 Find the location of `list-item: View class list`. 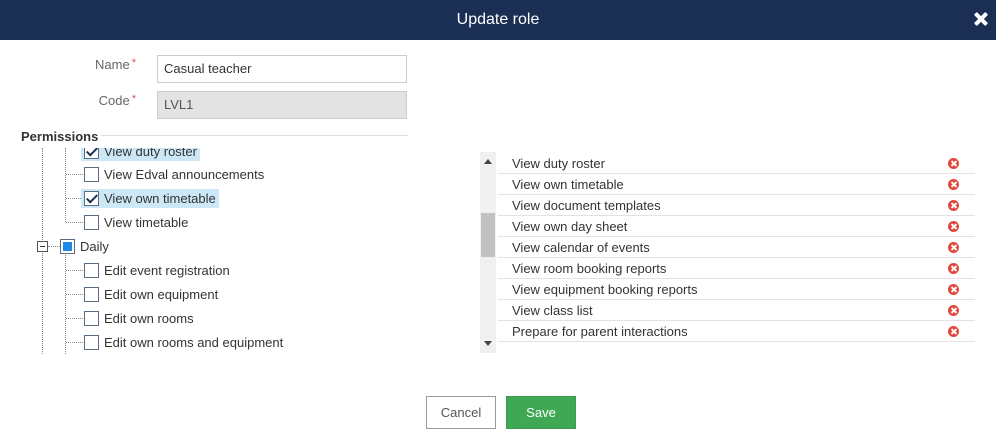

list-item: View class list is located at coordinates (736, 310).